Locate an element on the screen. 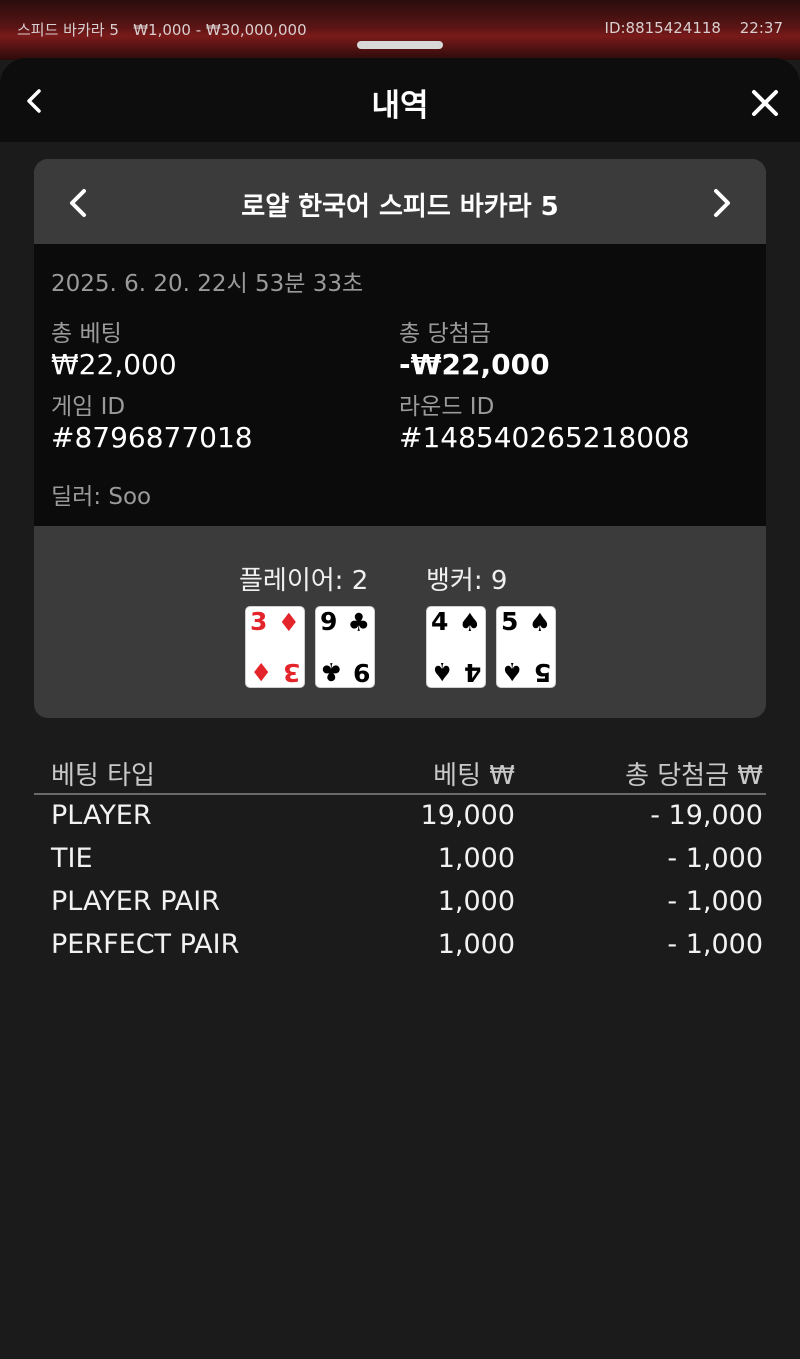  player-card-1: 3 ♦ ♦ 3 is located at coordinates (275, 647).